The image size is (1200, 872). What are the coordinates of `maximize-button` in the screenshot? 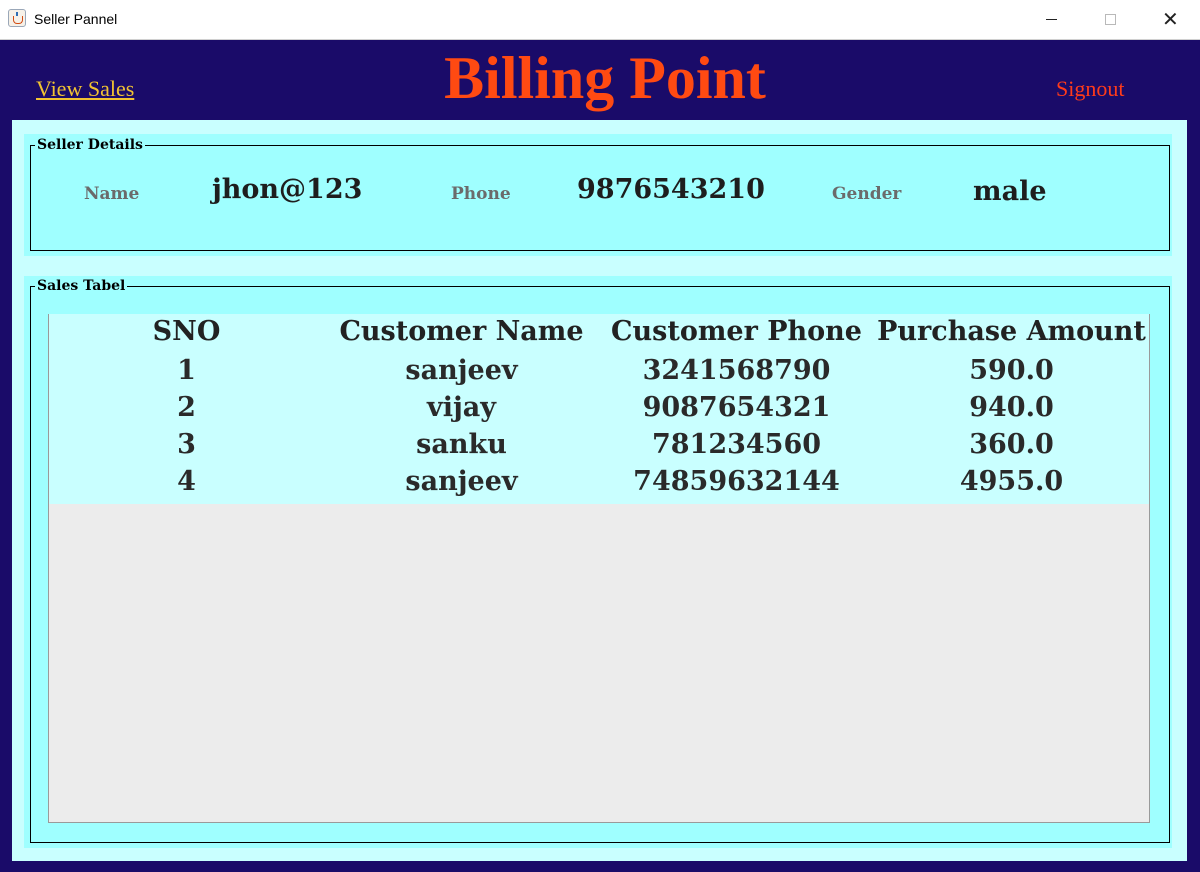 It's located at (1110, 19).